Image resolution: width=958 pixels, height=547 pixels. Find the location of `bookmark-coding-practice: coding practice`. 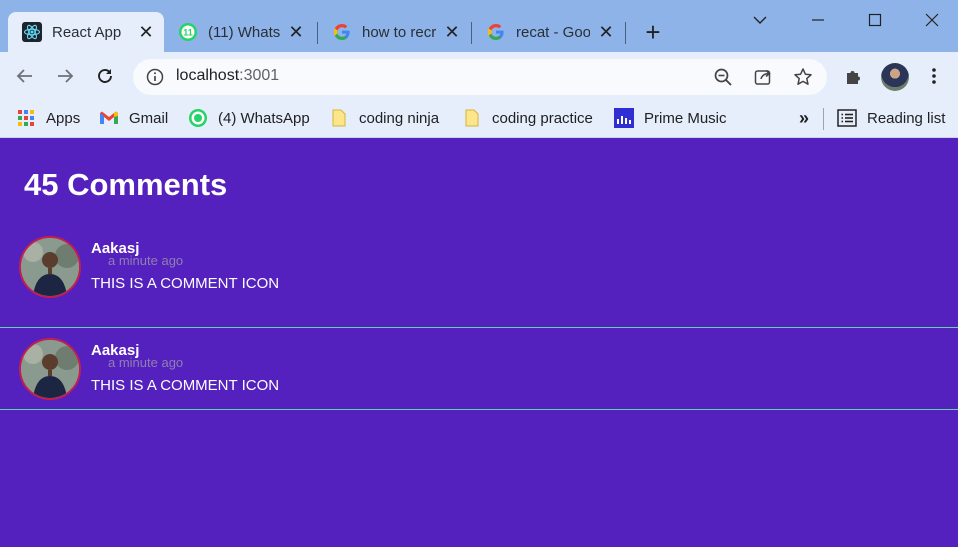

bookmark-coding-practice: coding practice is located at coordinates (527, 118).